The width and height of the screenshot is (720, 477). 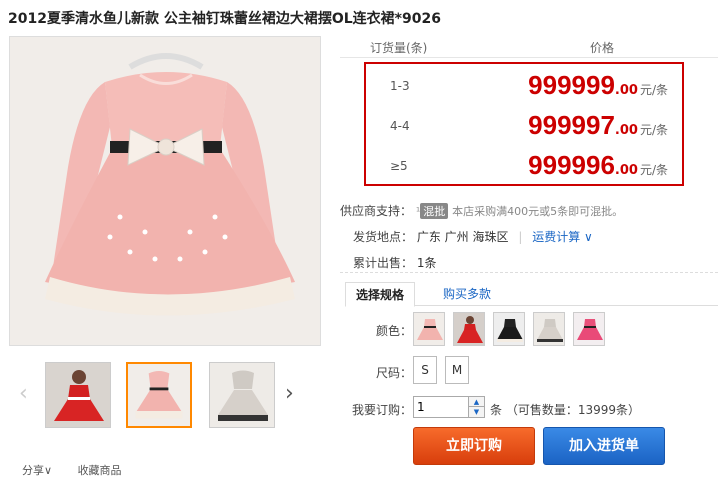 What do you see at coordinates (242, 395) in the screenshot?
I see `thumbnail-grey-dress` at bounding box center [242, 395].